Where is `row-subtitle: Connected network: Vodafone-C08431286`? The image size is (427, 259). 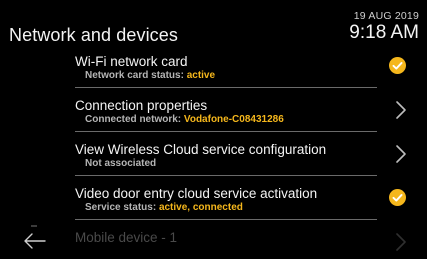
row-subtitle: Connected network: Vodafone-C08431286 is located at coordinates (184, 120).